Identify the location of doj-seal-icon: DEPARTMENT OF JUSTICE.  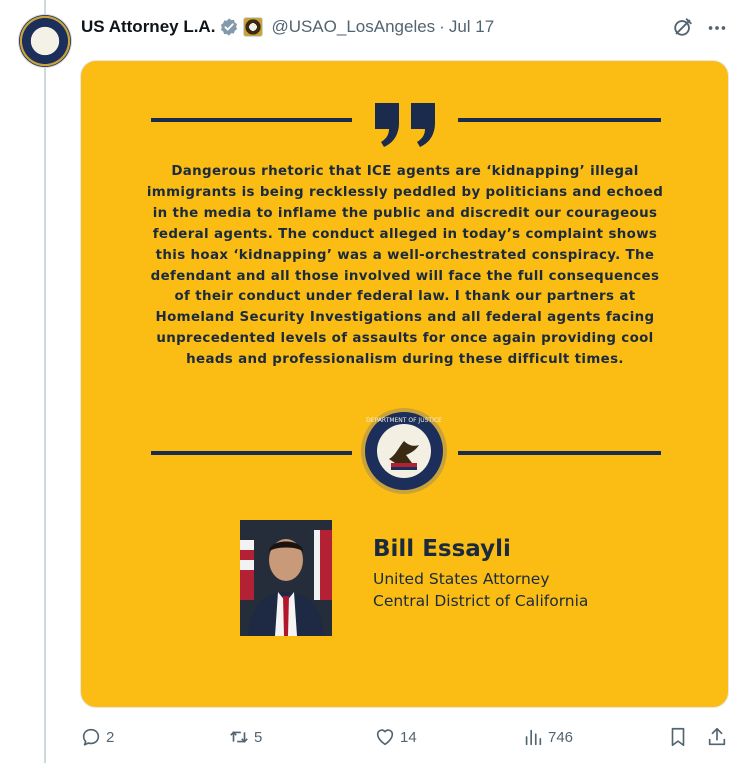
(404, 451).